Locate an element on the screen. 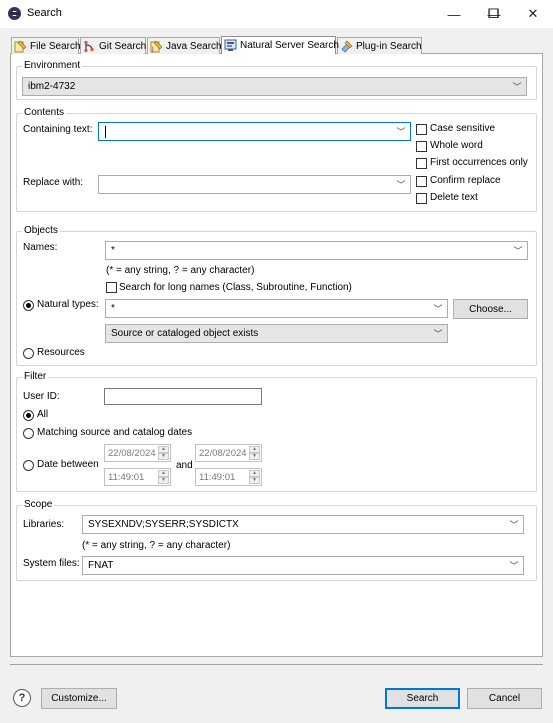  confirm-replace-checkbox is located at coordinates (421, 181).